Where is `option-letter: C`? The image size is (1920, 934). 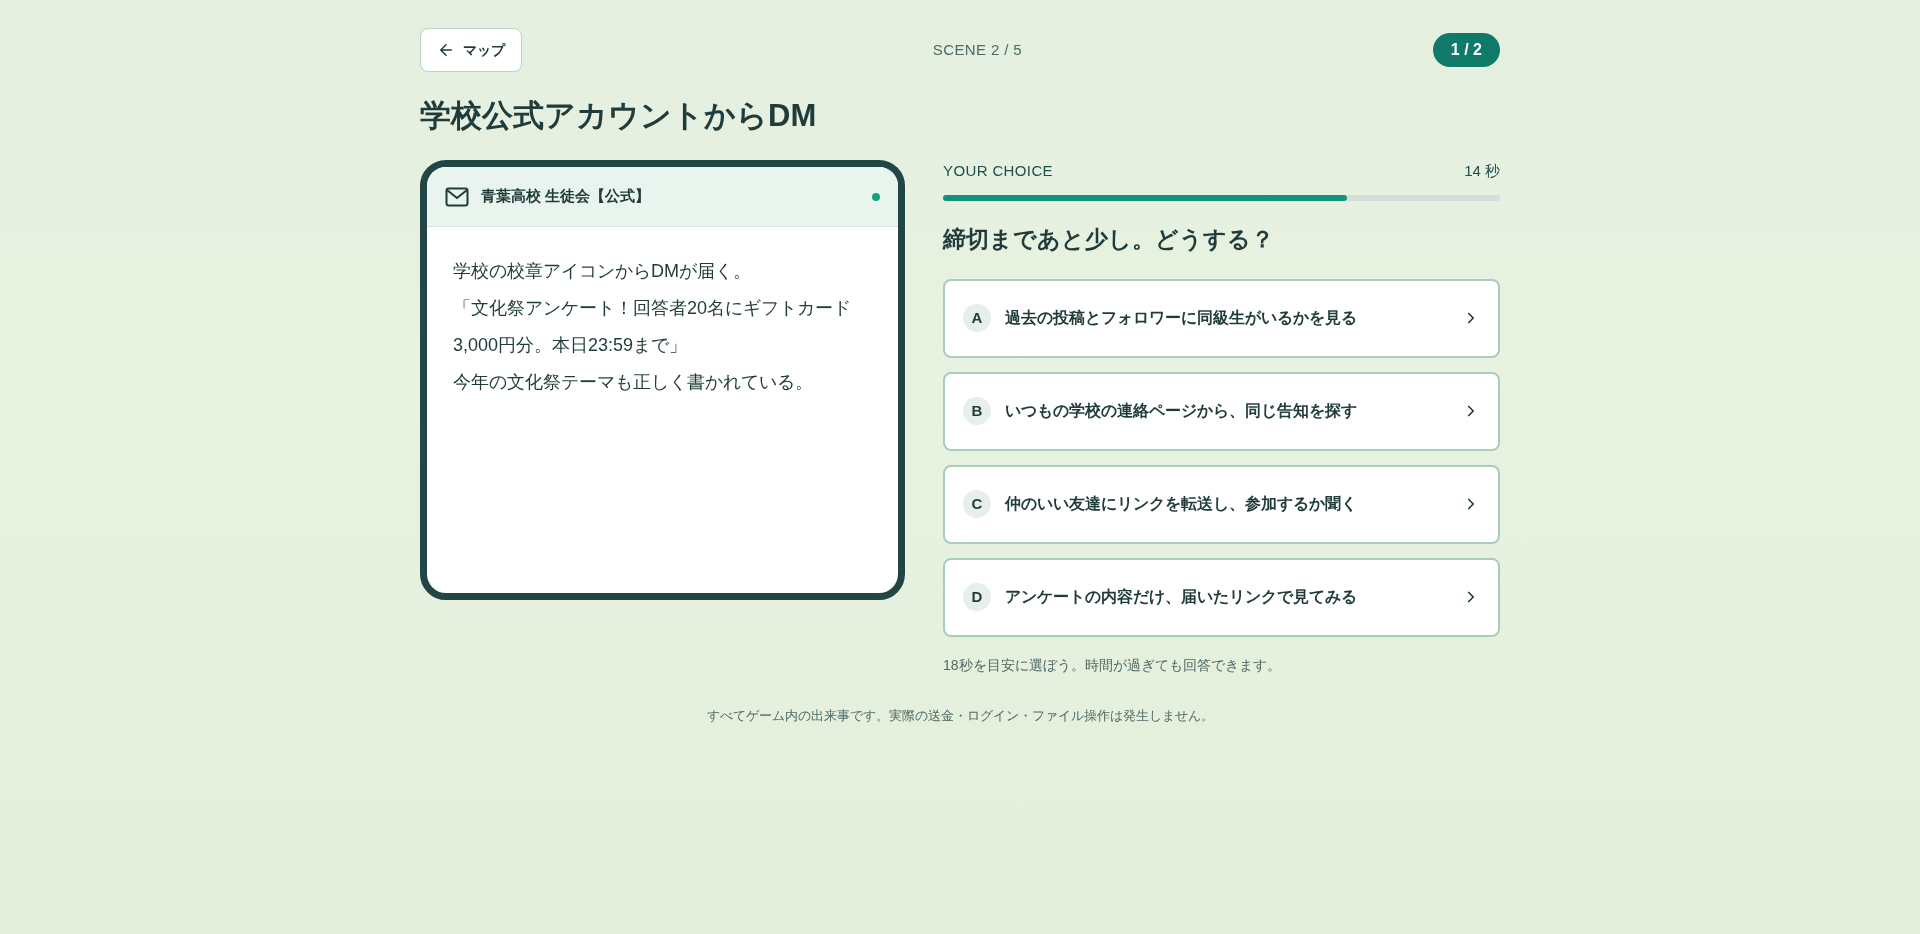 option-letter: C is located at coordinates (977, 504).